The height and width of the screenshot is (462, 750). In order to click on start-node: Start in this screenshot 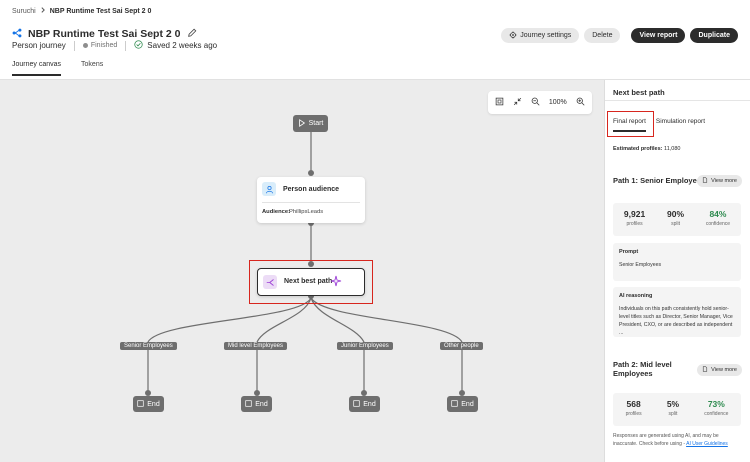, I will do `click(310, 123)`.